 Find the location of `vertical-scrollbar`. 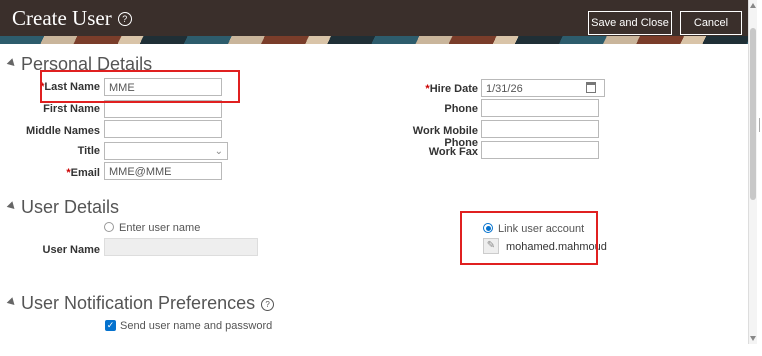

vertical-scrollbar is located at coordinates (752, 172).